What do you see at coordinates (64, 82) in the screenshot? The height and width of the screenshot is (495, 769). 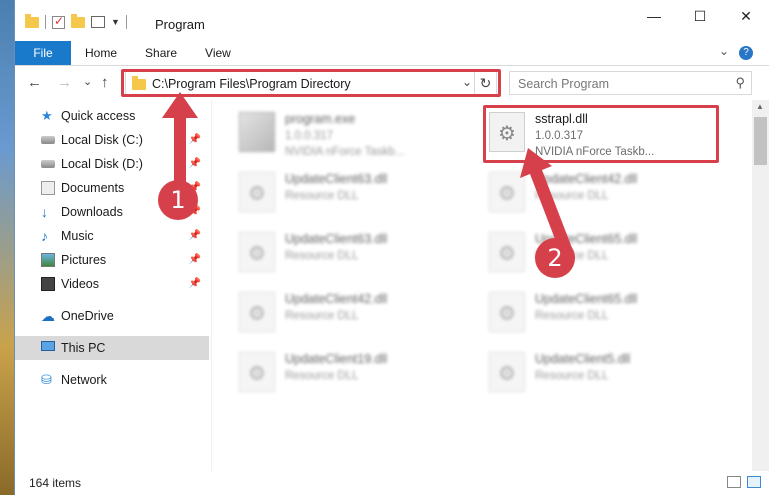 I see `forward-arrow-icon: →` at bounding box center [64, 82].